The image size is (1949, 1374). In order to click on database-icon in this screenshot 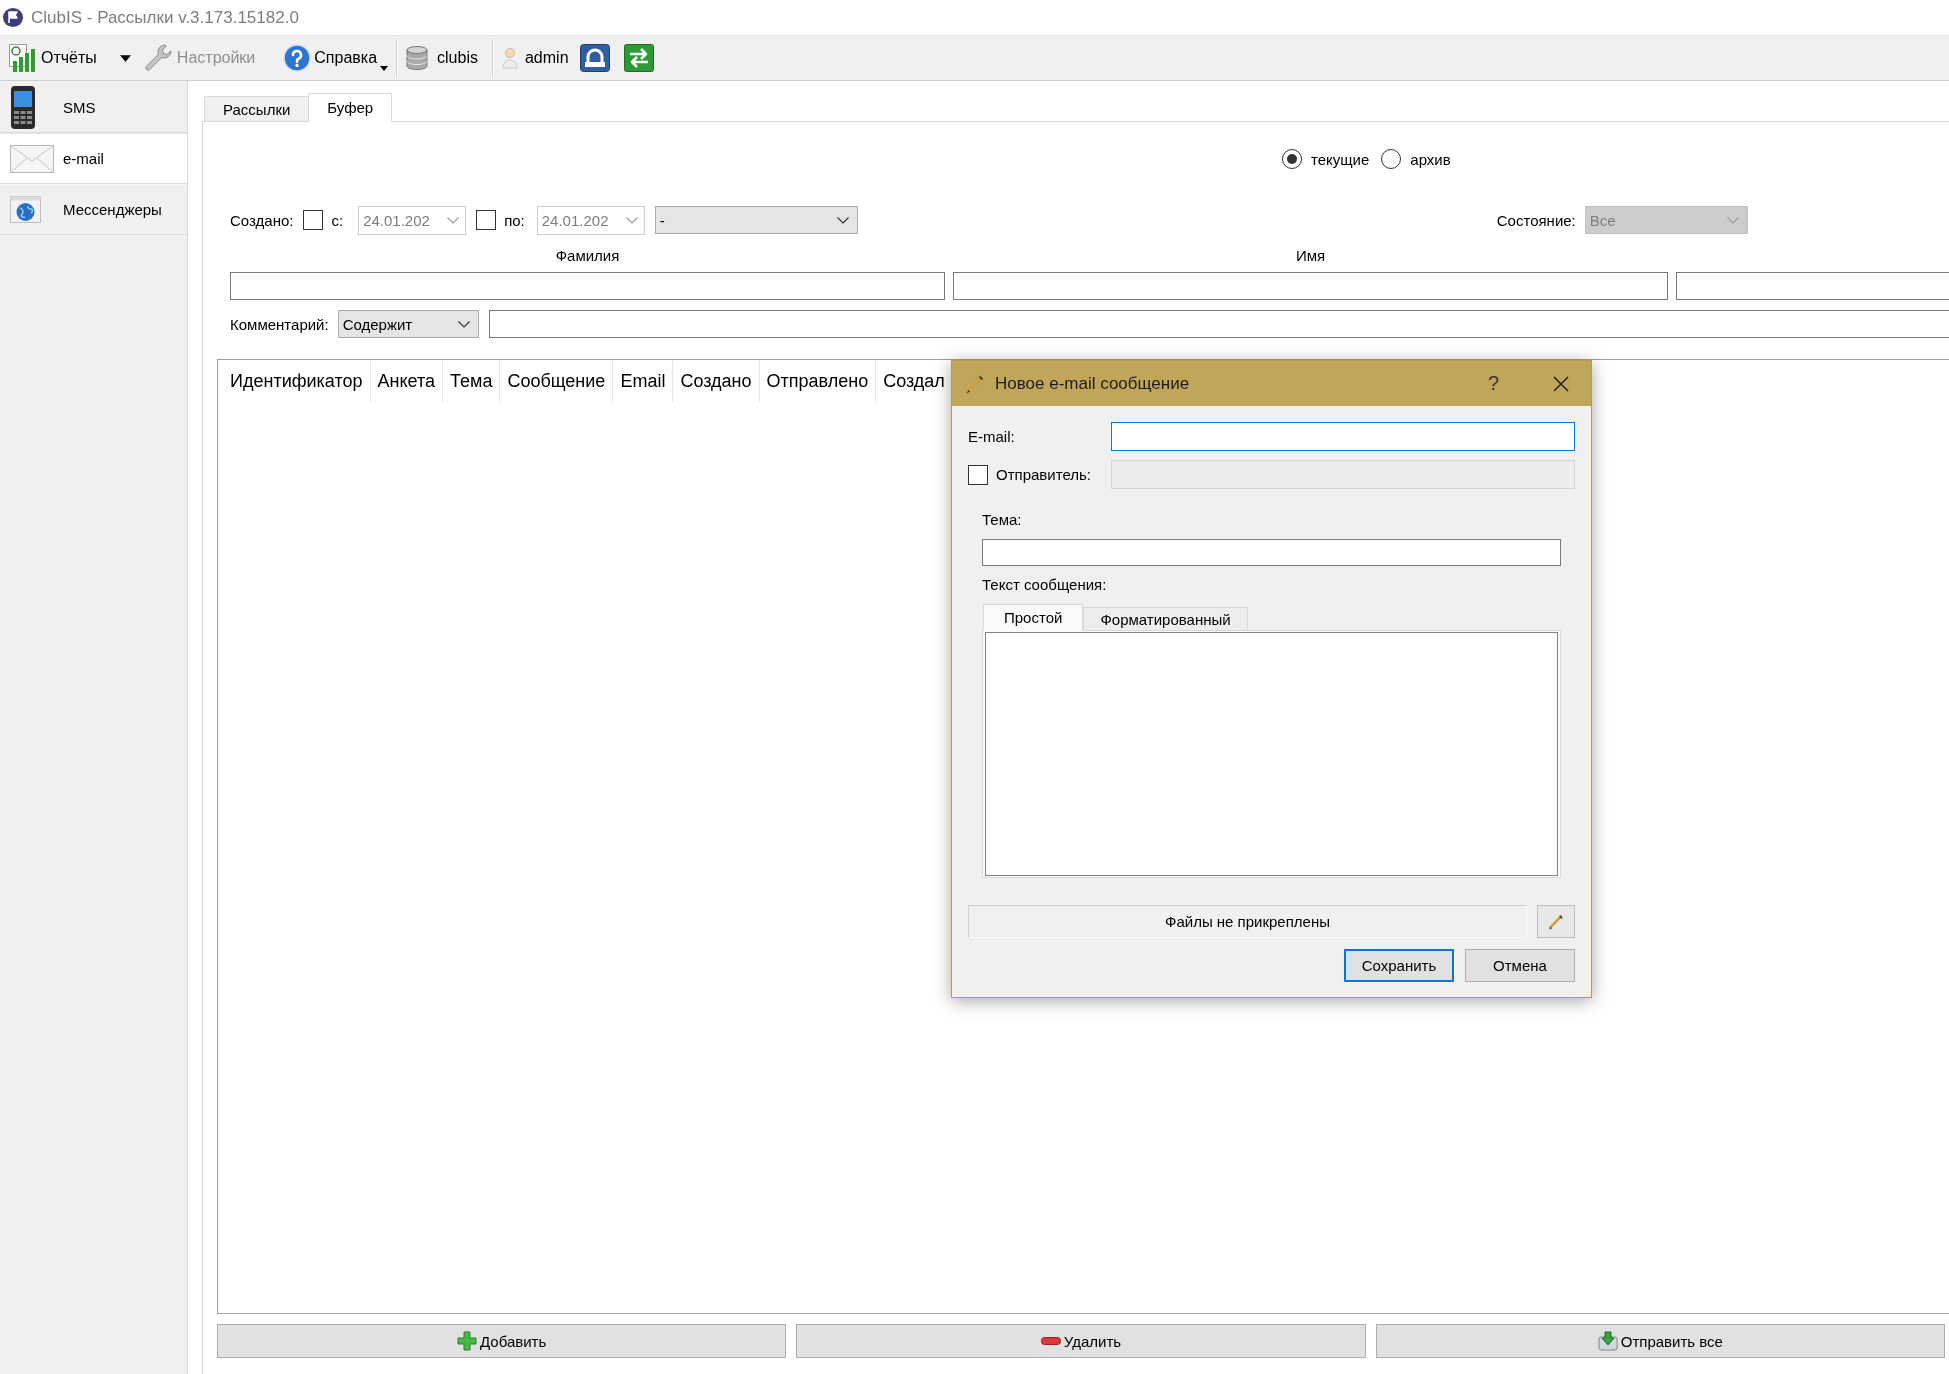, I will do `click(417, 58)`.